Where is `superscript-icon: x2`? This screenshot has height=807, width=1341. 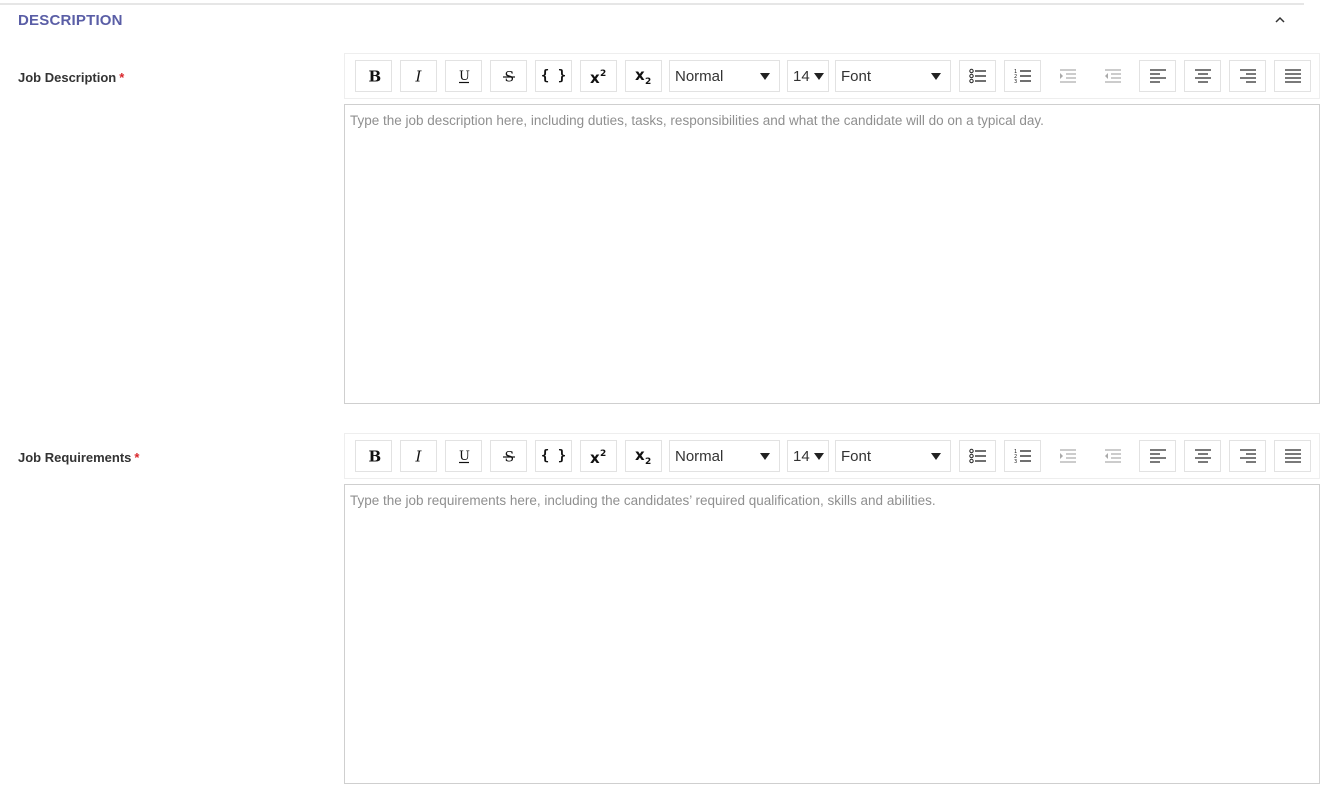
superscript-icon: x2 is located at coordinates (598, 456).